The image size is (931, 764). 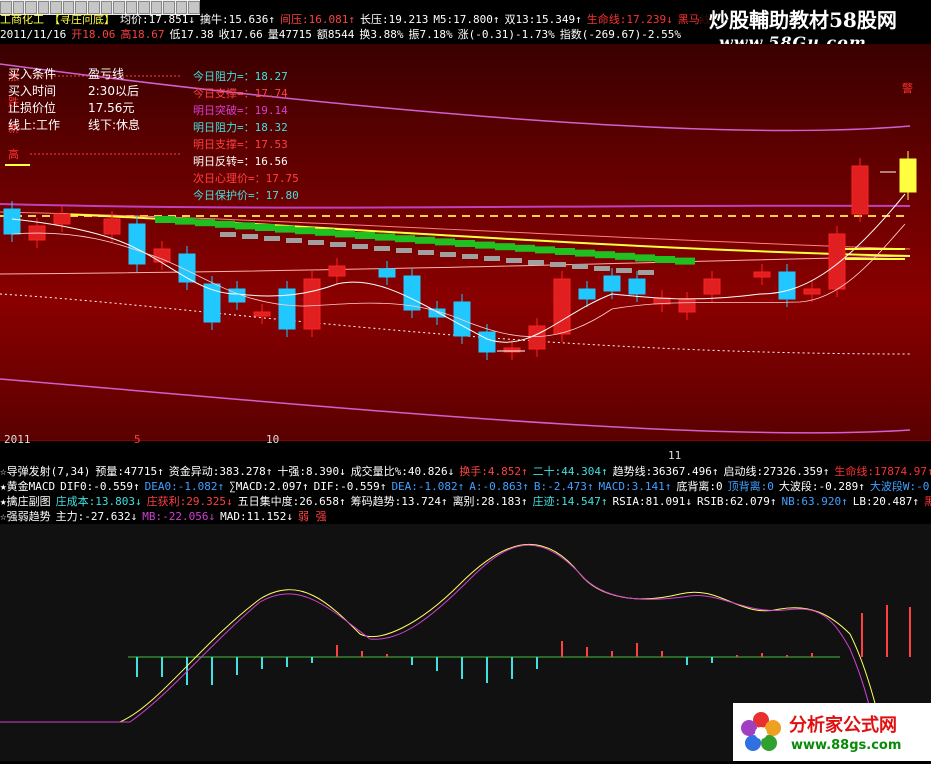 I want to click on pivot-level: 明日反转=：16.56, so click(x=240, y=161).